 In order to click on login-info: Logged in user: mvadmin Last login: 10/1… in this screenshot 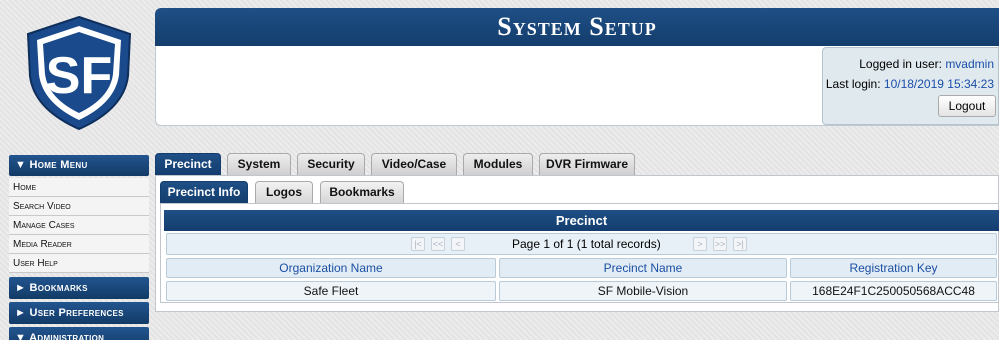, I will do `click(910, 86)`.